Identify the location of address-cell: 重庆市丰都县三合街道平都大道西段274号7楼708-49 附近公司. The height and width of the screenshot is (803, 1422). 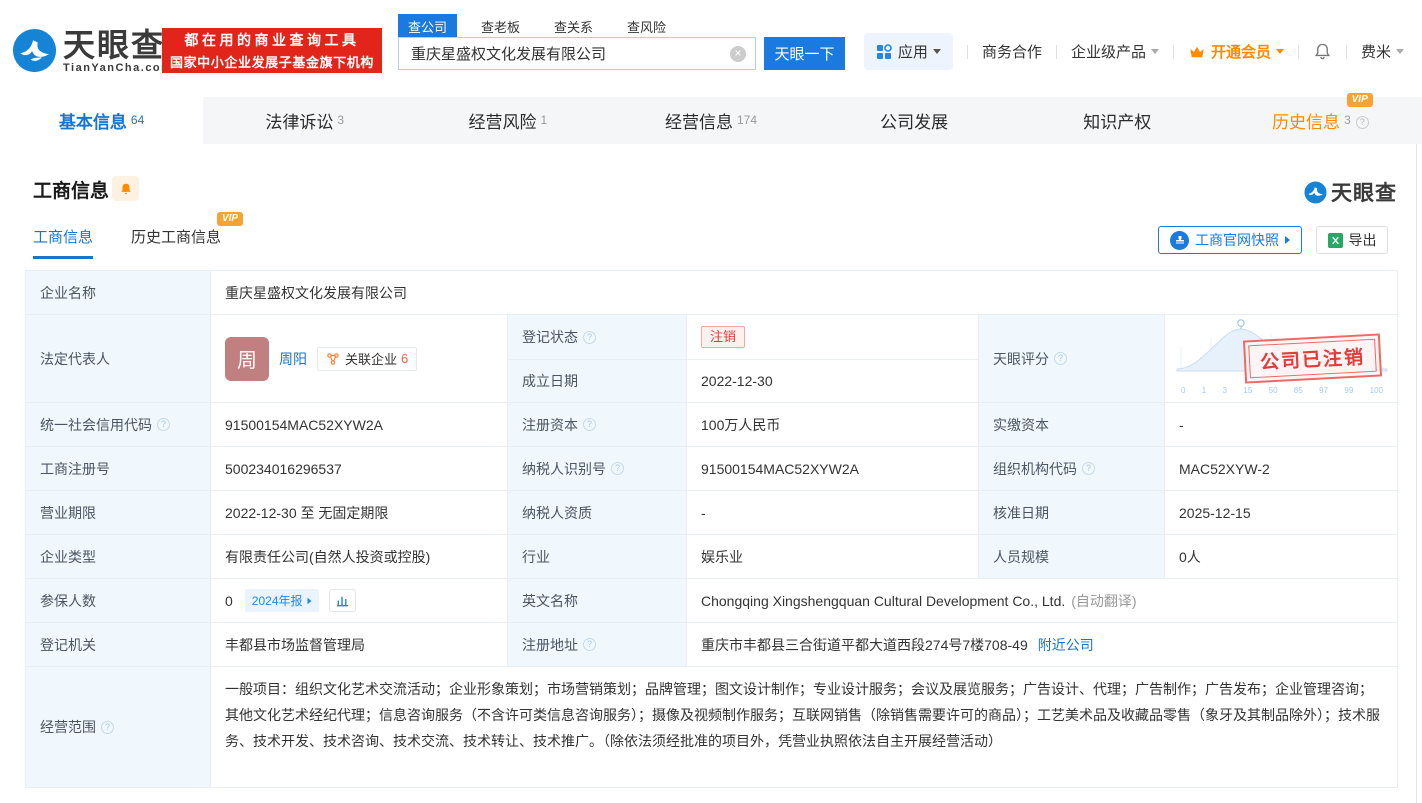
(1041, 644).